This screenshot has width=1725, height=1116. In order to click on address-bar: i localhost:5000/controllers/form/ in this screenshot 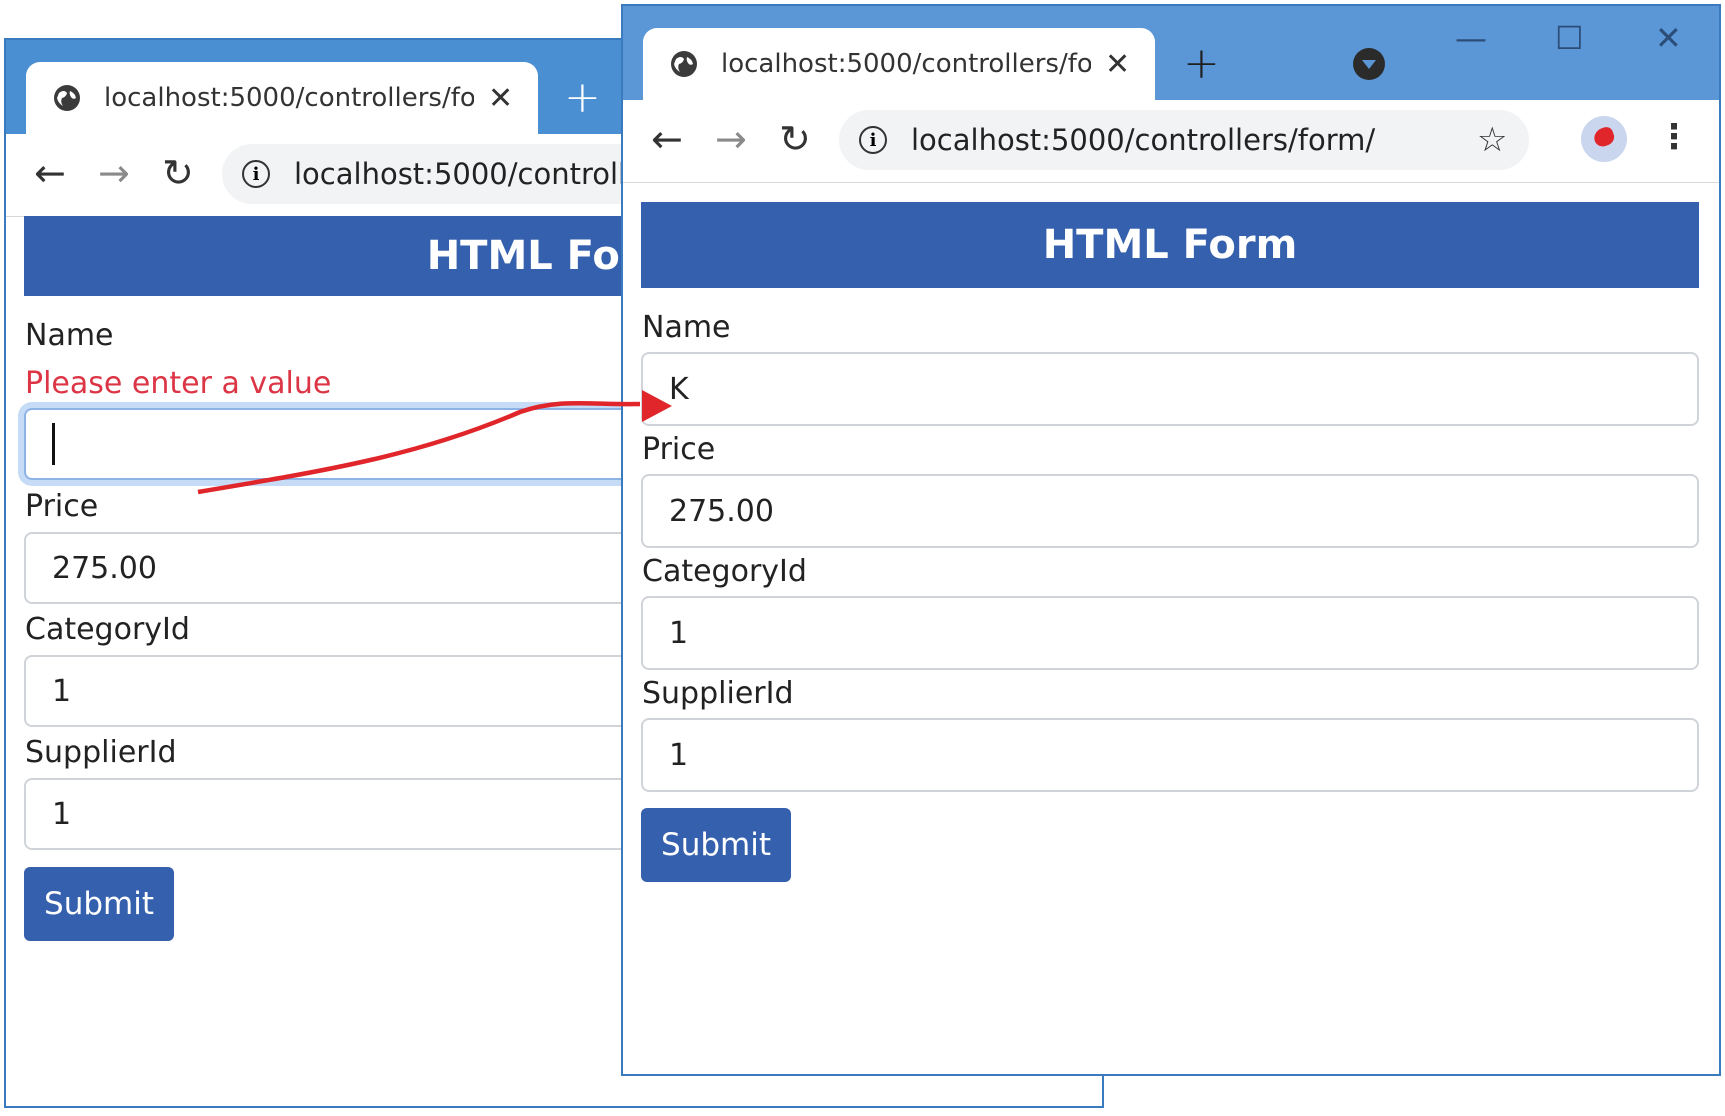, I will do `click(1184, 140)`.